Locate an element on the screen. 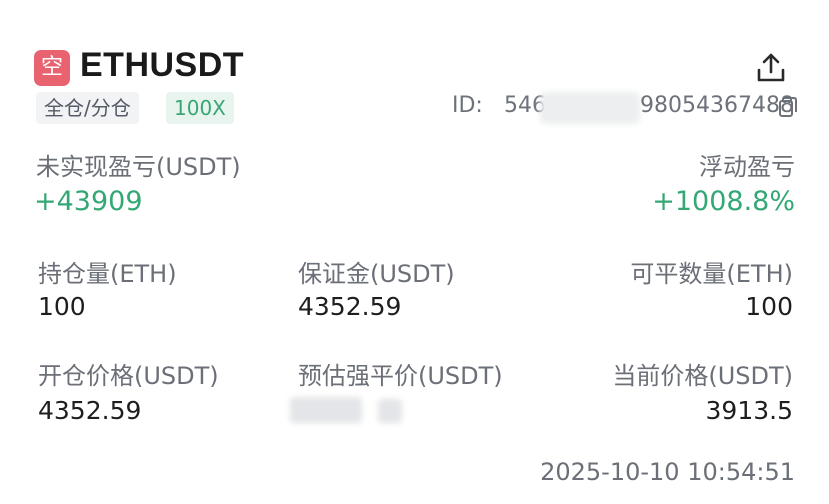 Image resolution: width=829 pixels, height=504 pixels. unrealized-pnl-label: 未实现盈亏(USDT) is located at coordinates (138, 167).